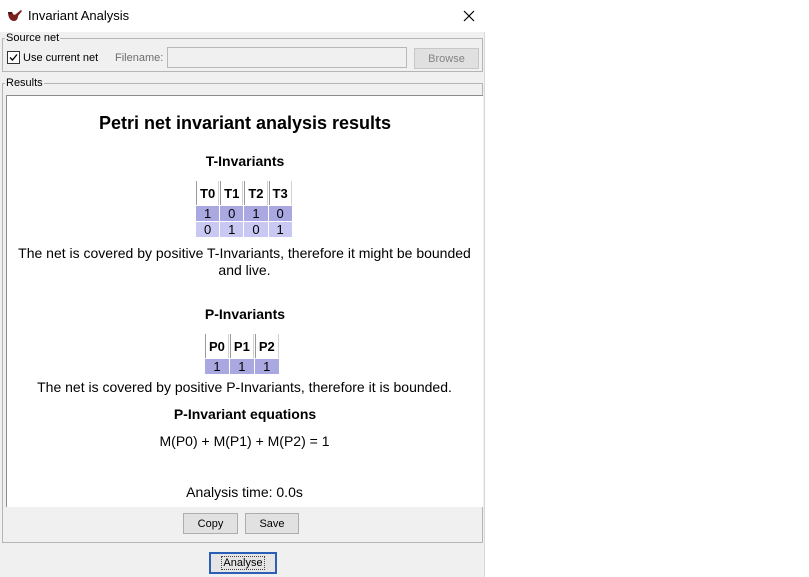  What do you see at coordinates (446, 58) in the screenshot?
I see `browse-button: Browse` at bounding box center [446, 58].